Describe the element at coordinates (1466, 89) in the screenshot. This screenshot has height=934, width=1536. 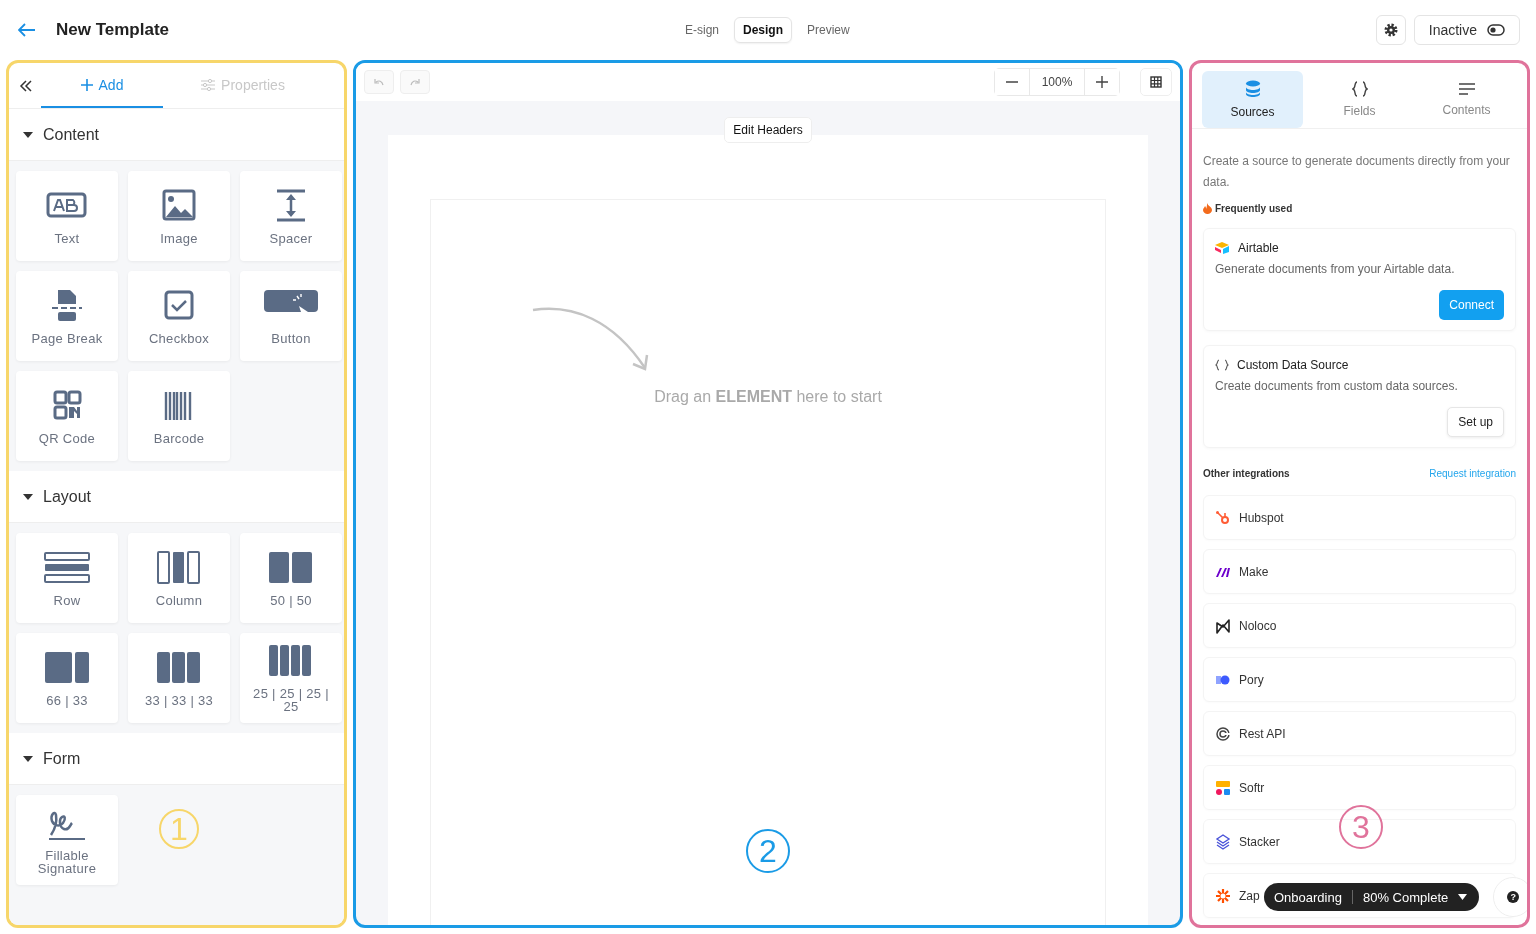
I see `lines-icon` at that location.